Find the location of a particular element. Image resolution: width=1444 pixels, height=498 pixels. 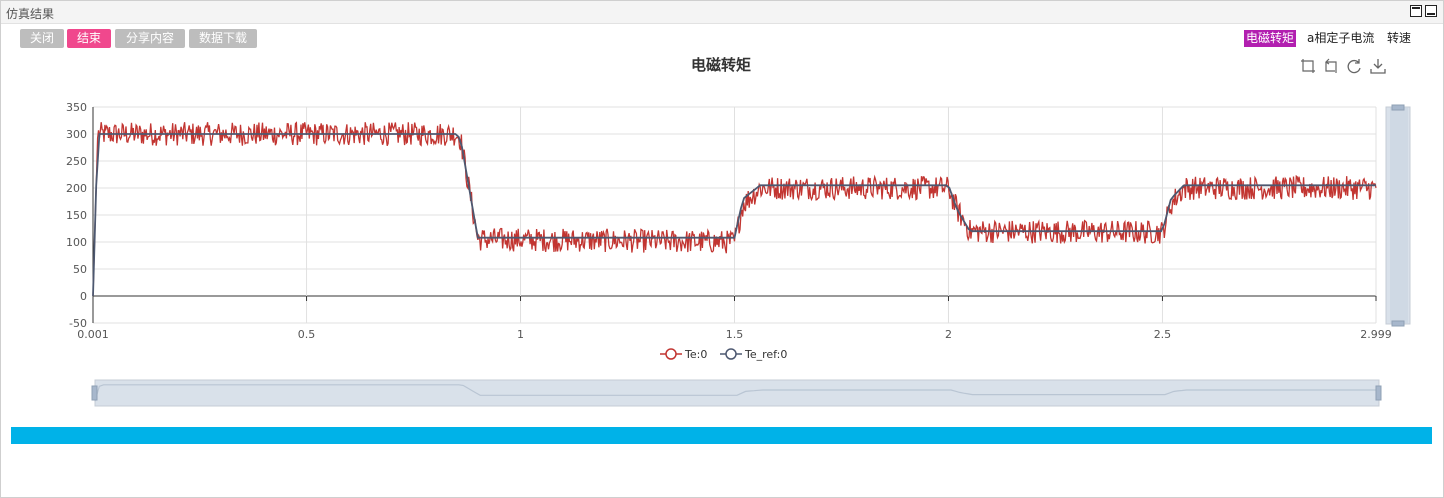

y-zoom-slider is located at coordinates (1398, 215).